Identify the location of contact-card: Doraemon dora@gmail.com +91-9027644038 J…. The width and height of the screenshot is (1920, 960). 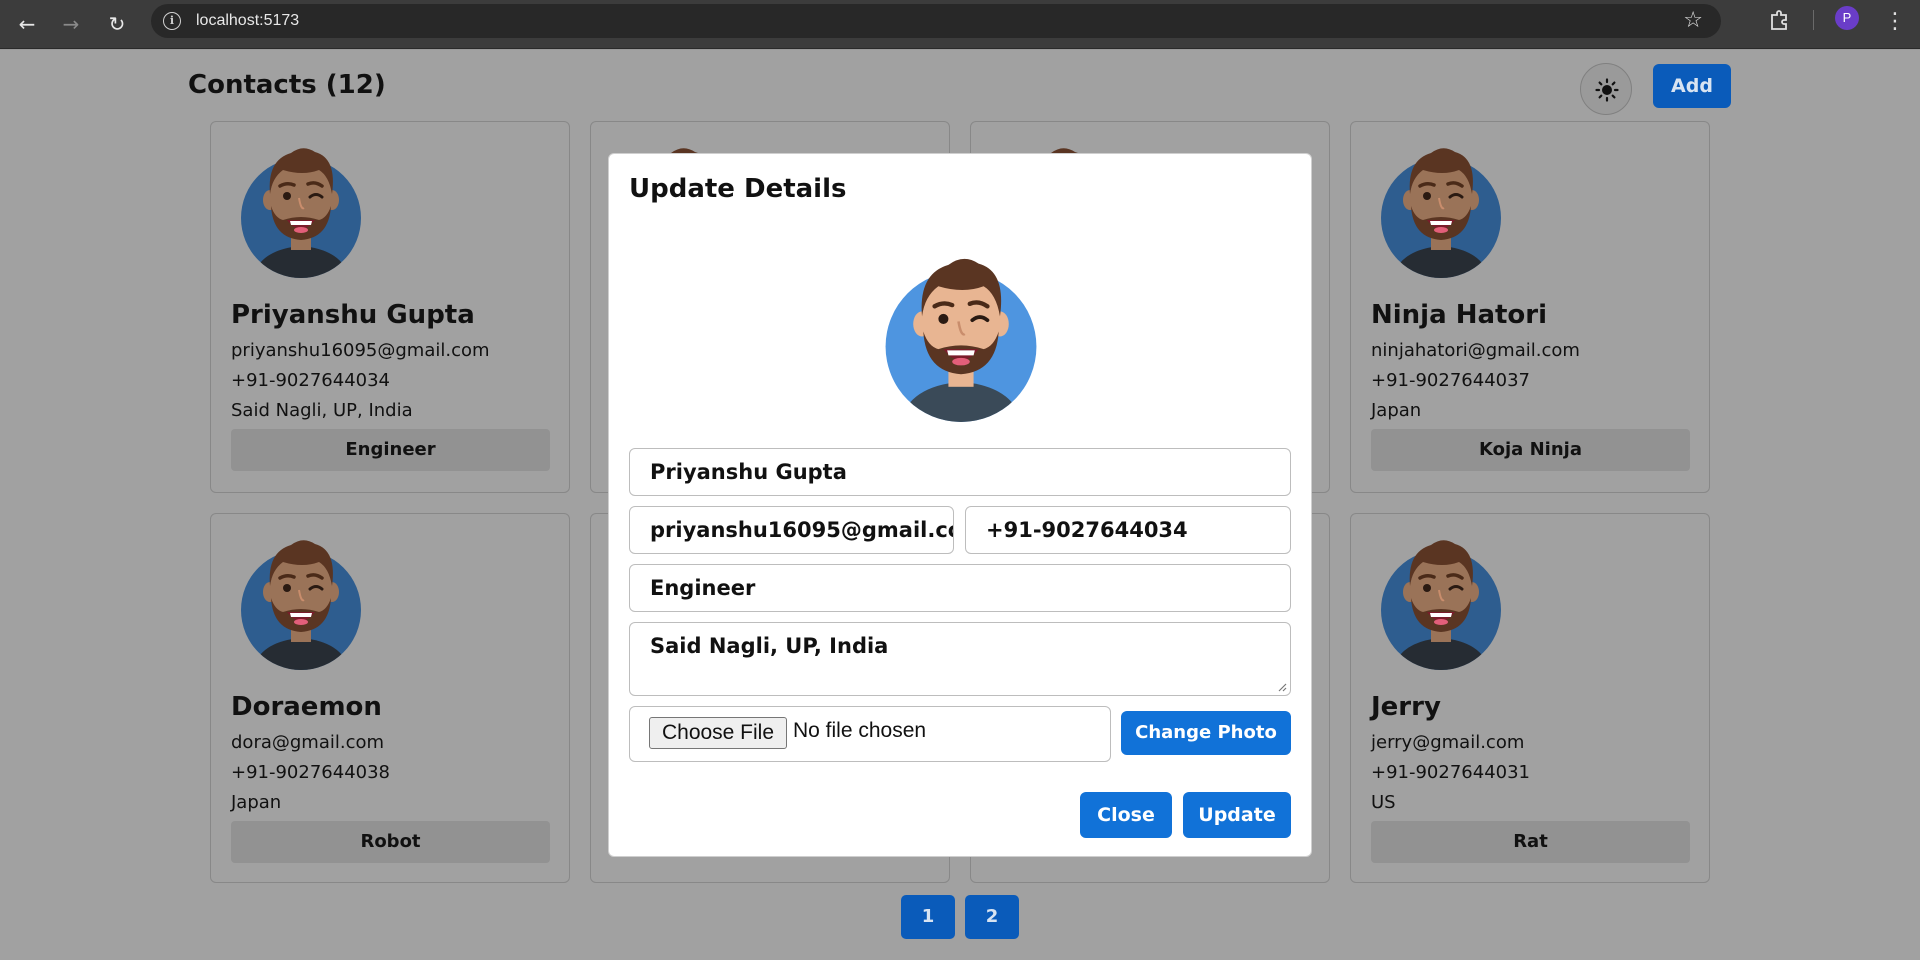
(390, 698).